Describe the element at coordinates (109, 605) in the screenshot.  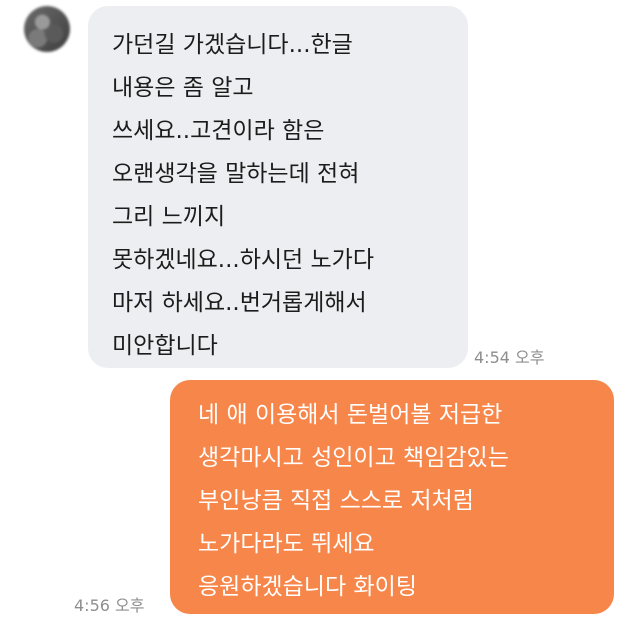
I see `outgoing-timestamp: 4:56 오후` at that location.